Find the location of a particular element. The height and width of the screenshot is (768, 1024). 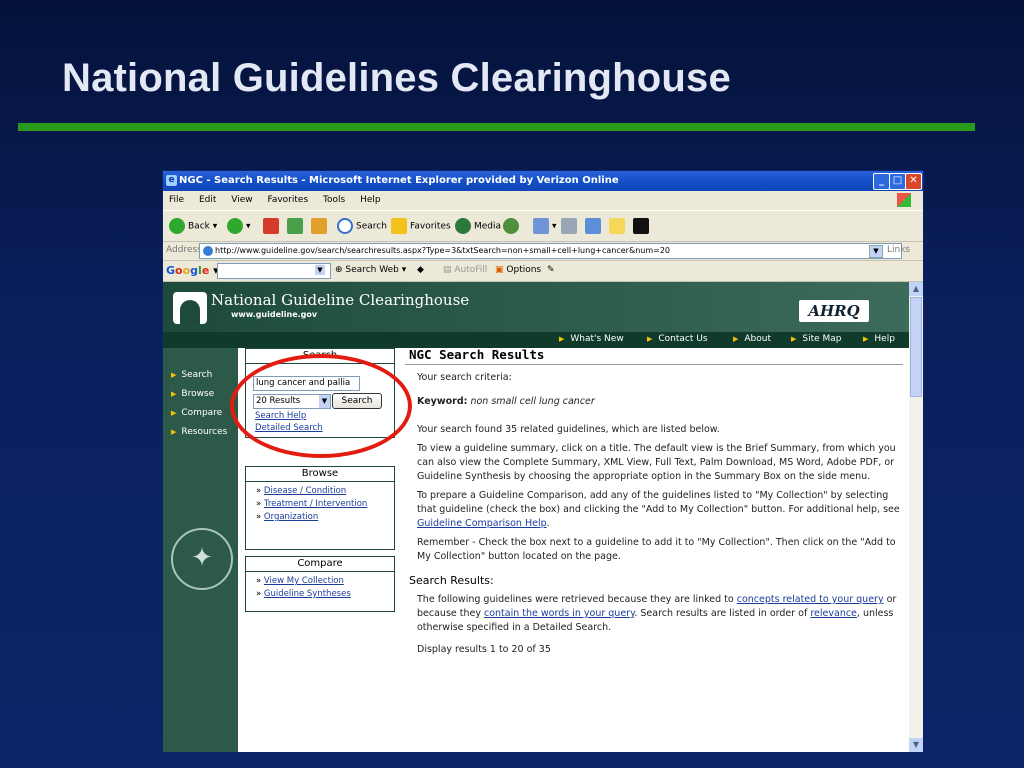

menu-tools: Tools is located at coordinates (334, 200).